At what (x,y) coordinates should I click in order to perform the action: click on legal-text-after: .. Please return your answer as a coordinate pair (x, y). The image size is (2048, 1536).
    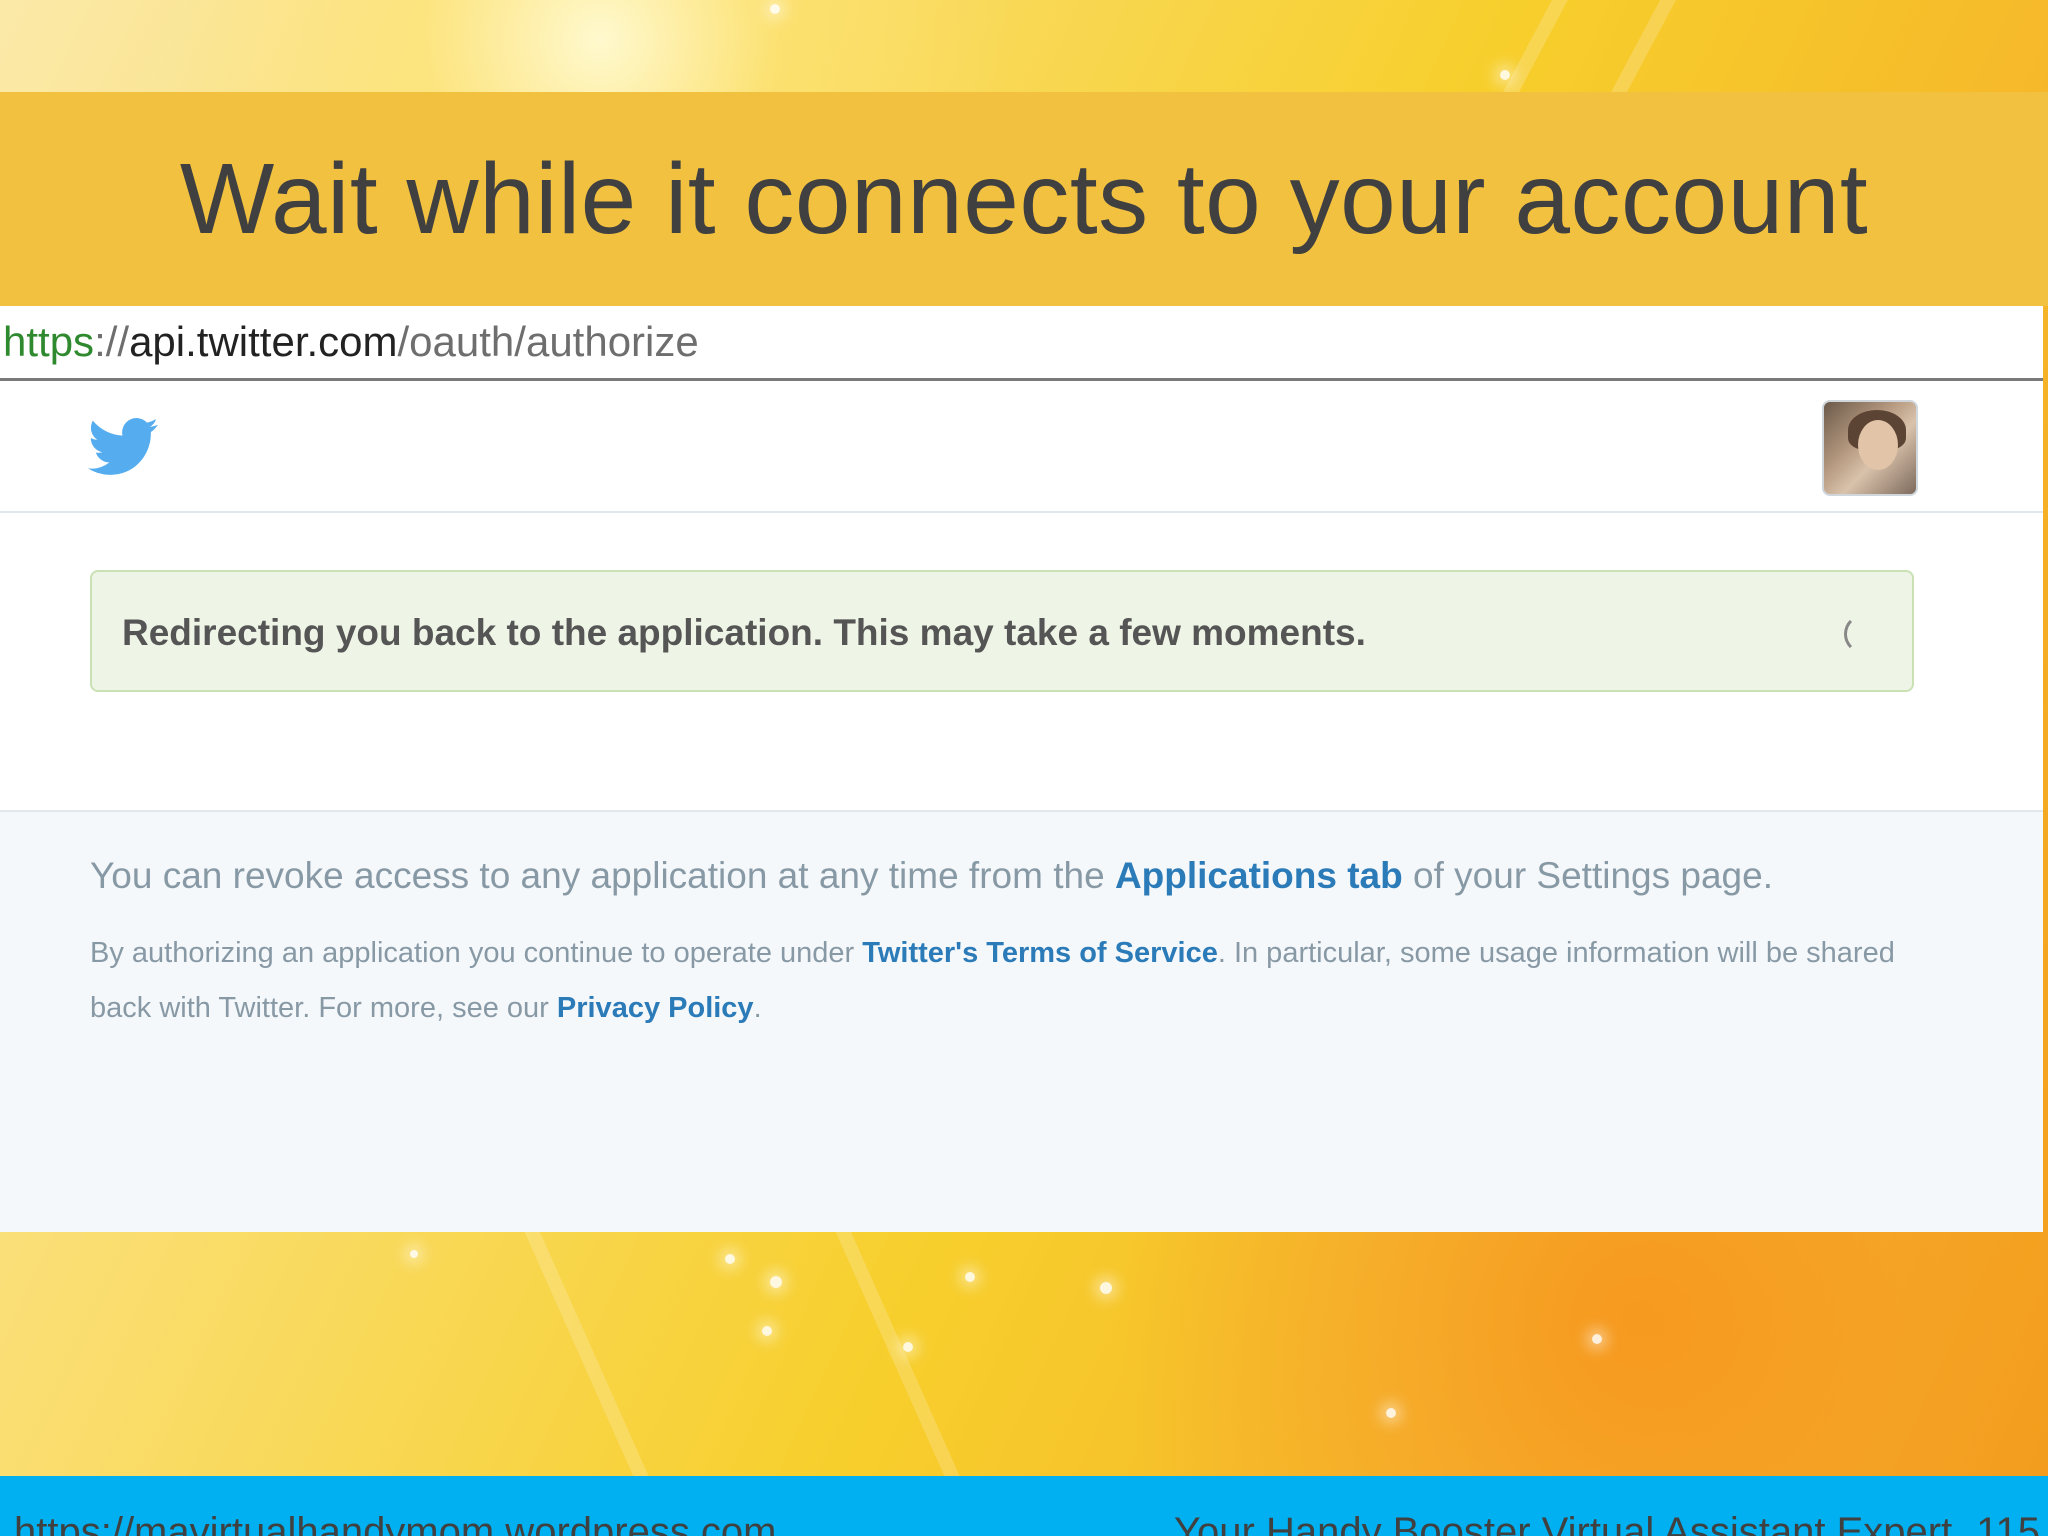
    Looking at the image, I should click on (757, 1008).